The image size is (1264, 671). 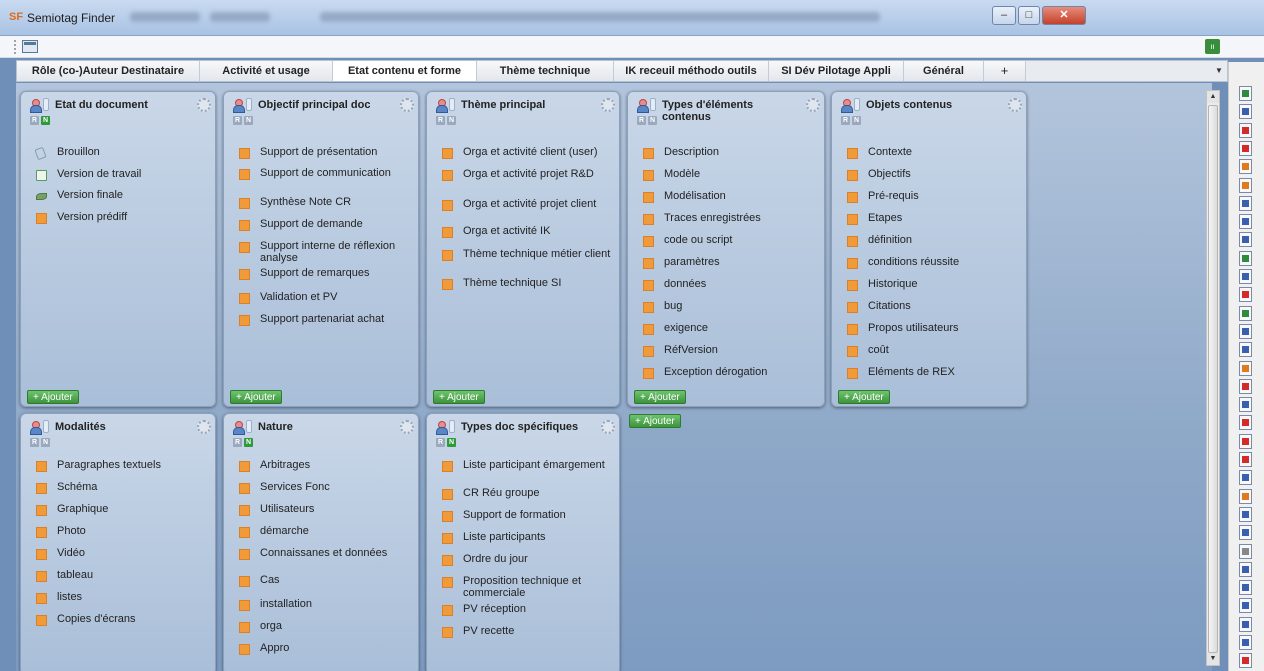 I want to click on list-item-label: paramètres, so click(x=692, y=262).